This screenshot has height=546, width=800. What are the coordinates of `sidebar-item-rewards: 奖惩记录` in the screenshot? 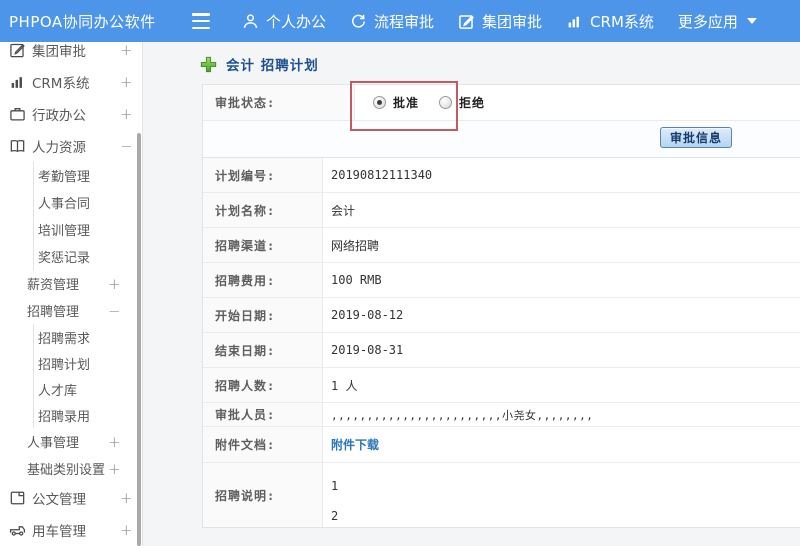 It's located at (71, 256).